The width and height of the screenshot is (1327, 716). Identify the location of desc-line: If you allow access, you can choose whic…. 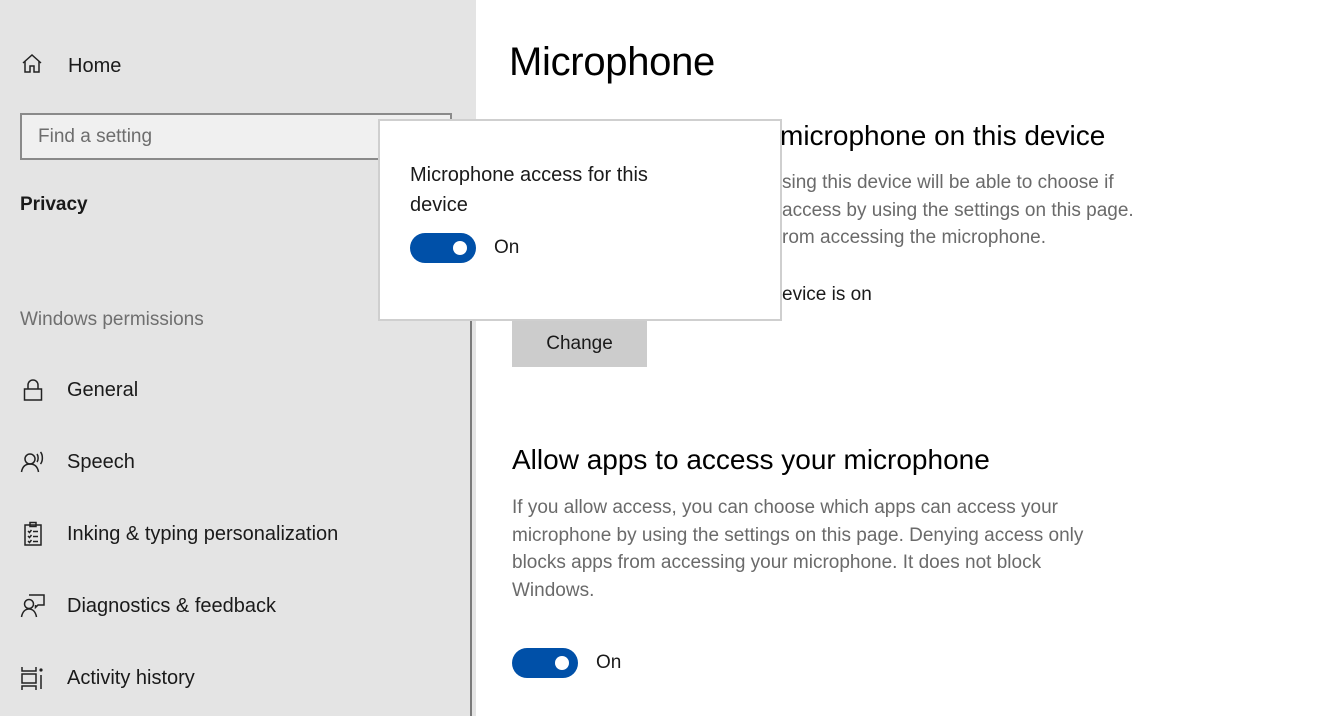
(785, 507).